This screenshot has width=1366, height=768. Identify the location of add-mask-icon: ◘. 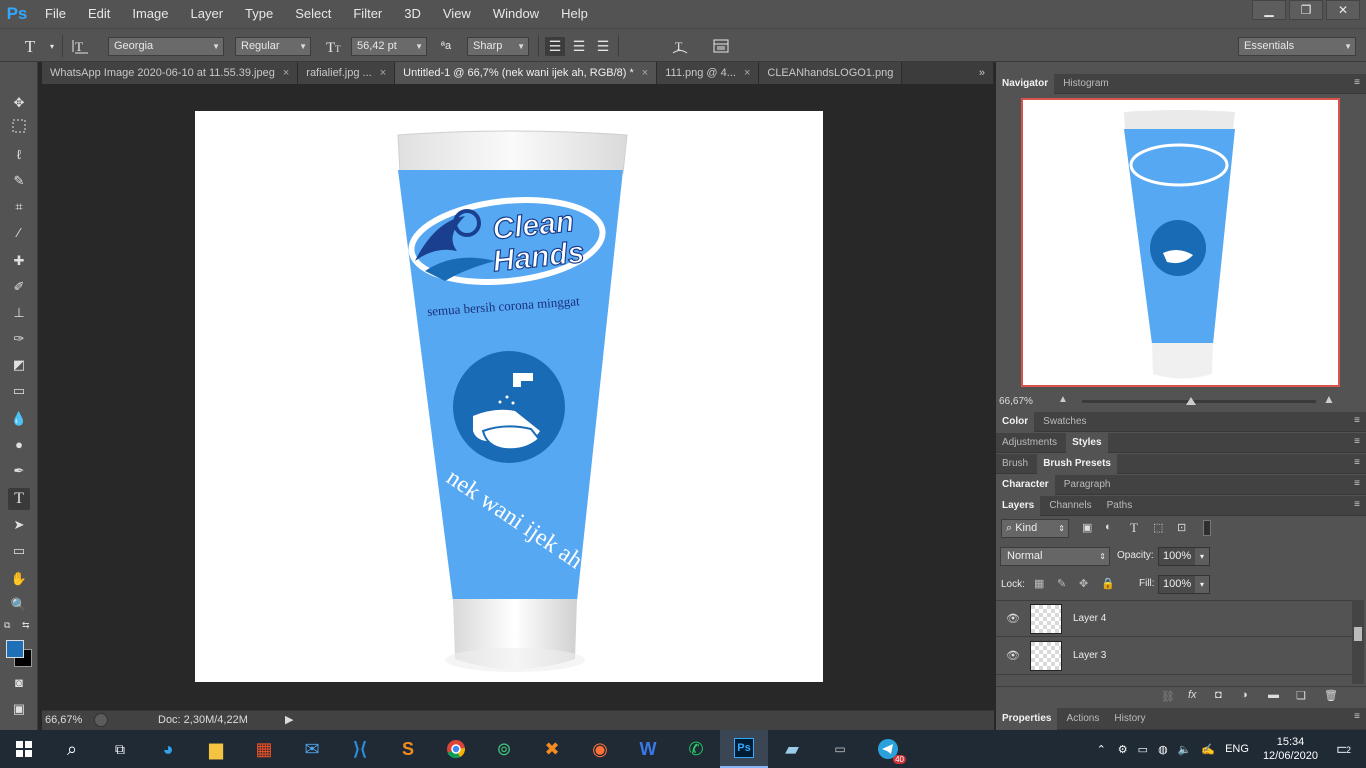
(1218, 695).